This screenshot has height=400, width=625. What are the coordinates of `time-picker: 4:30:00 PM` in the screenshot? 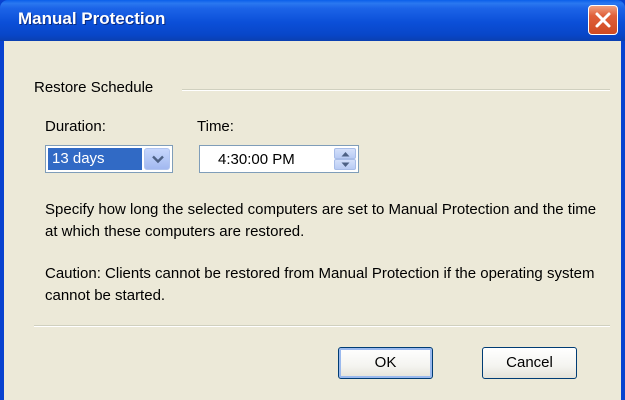 It's located at (279, 159).